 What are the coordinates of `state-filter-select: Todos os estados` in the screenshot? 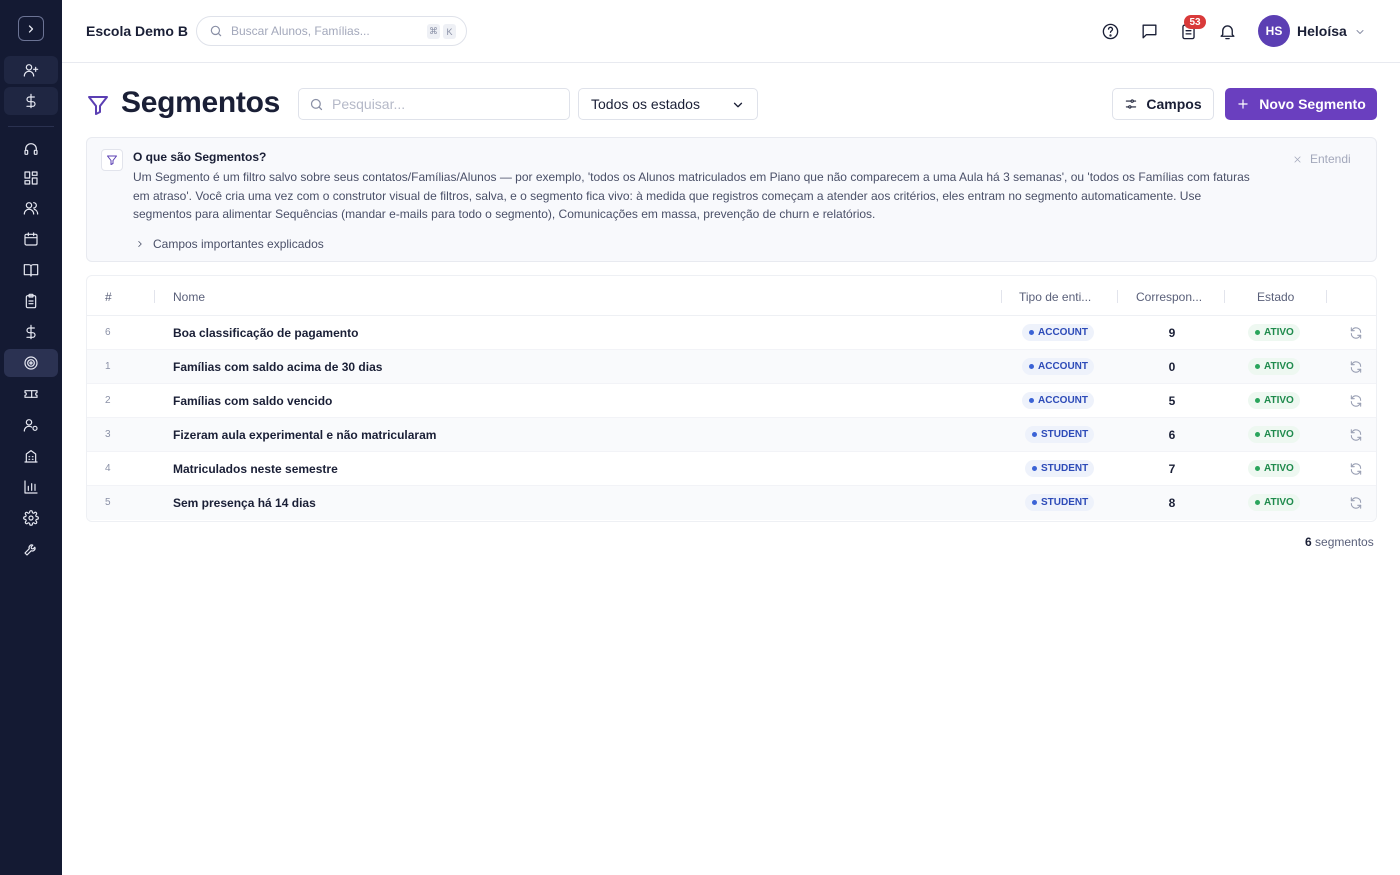 It's located at (668, 104).